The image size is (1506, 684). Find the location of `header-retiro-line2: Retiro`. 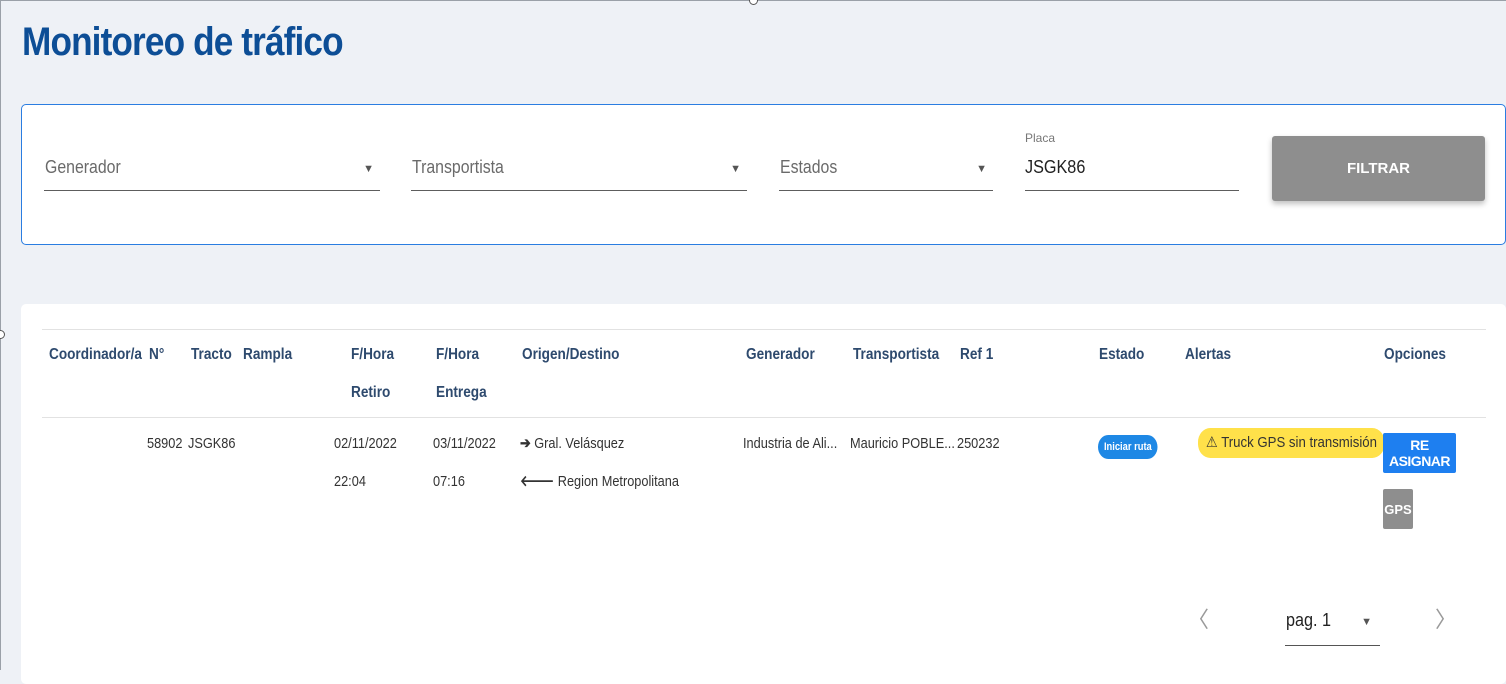

header-retiro-line2: Retiro is located at coordinates (370, 393).